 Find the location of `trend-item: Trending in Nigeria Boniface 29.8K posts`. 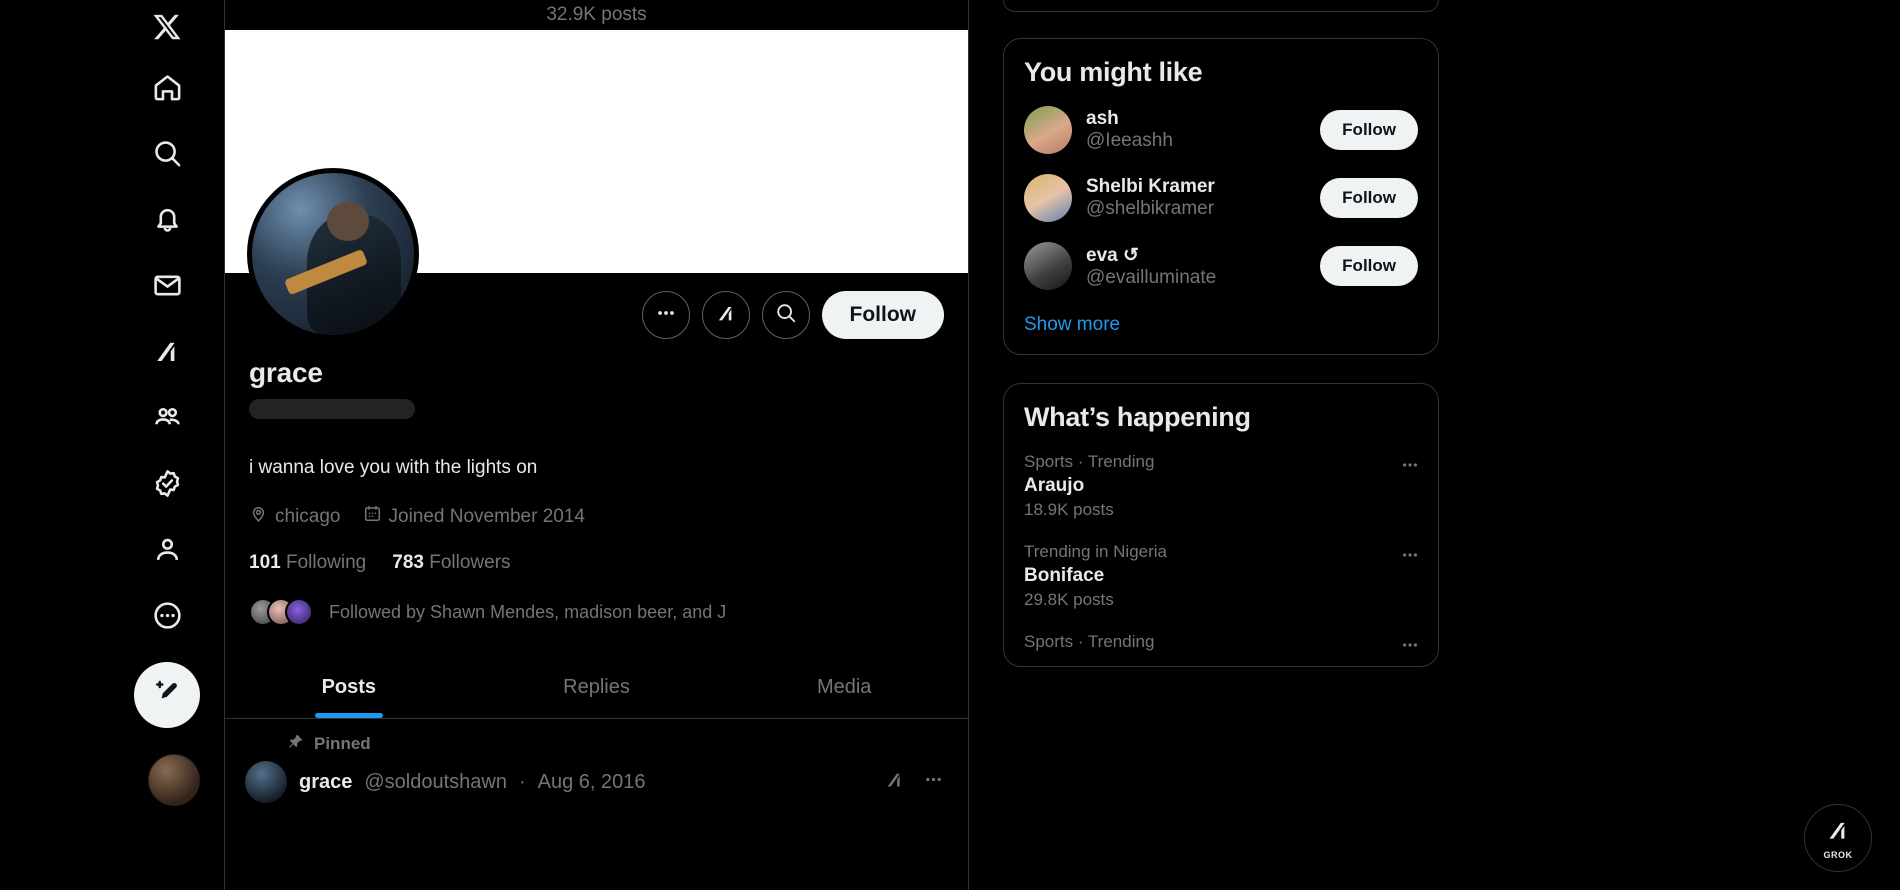

trend-item: Trending in Nigeria Boniface 29.8K posts is located at coordinates (1221, 576).